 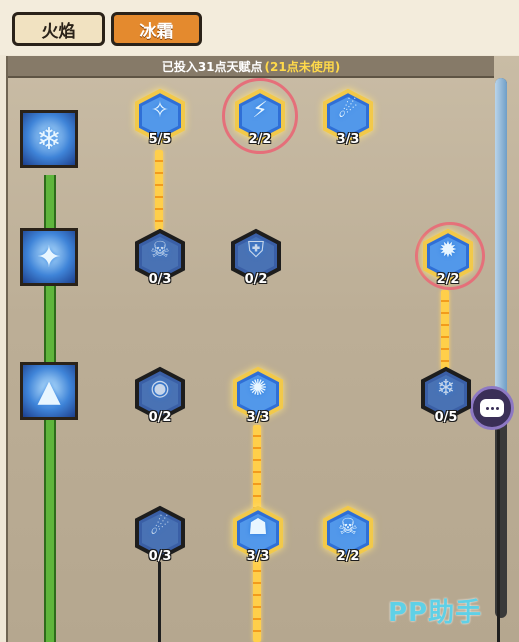 What do you see at coordinates (435, 613) in the screenshot?
I see `watermark-text: PP助手` at bounding box center [435, 613].